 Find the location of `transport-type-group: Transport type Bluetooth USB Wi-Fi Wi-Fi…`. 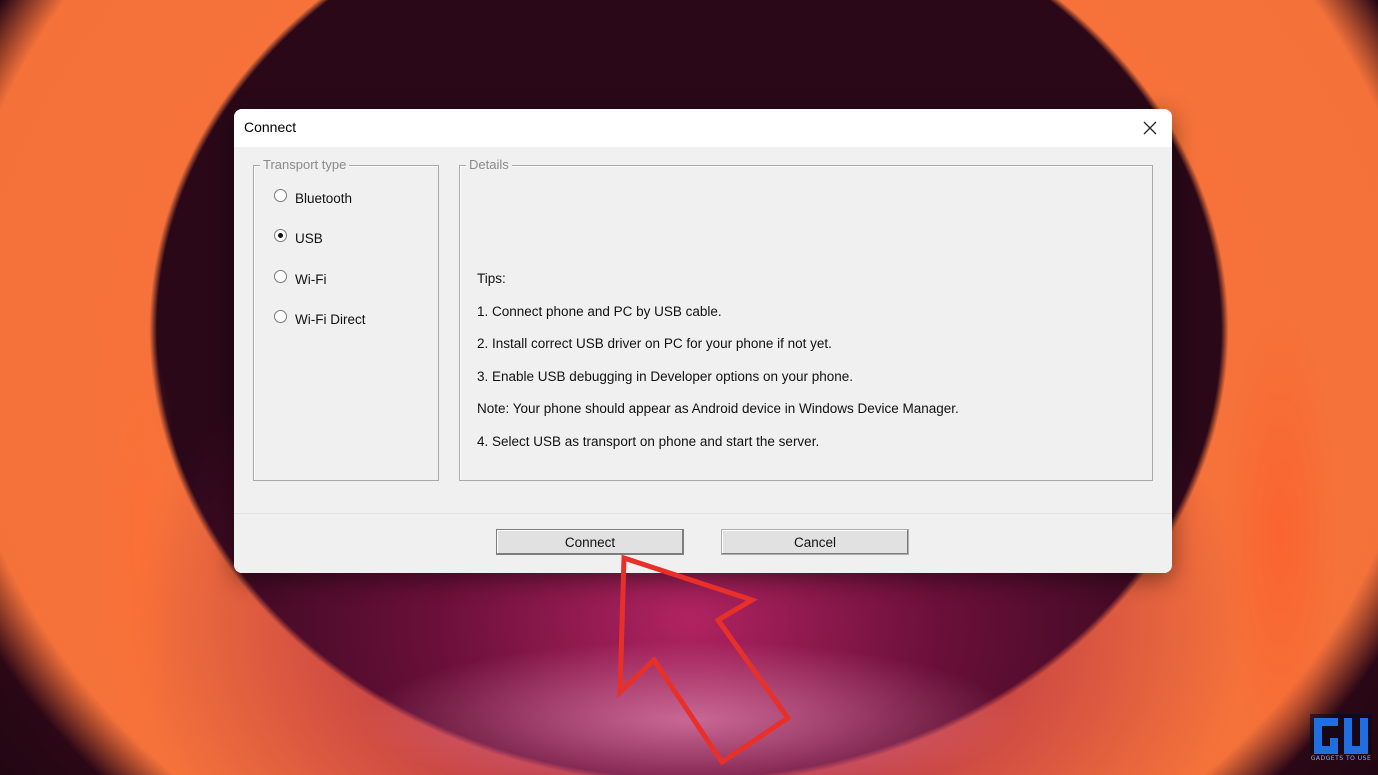

transport-type-group: Transport type Bluetooth USB Wi-Fi Wi-Fi… is located at coordinates (346, 319).